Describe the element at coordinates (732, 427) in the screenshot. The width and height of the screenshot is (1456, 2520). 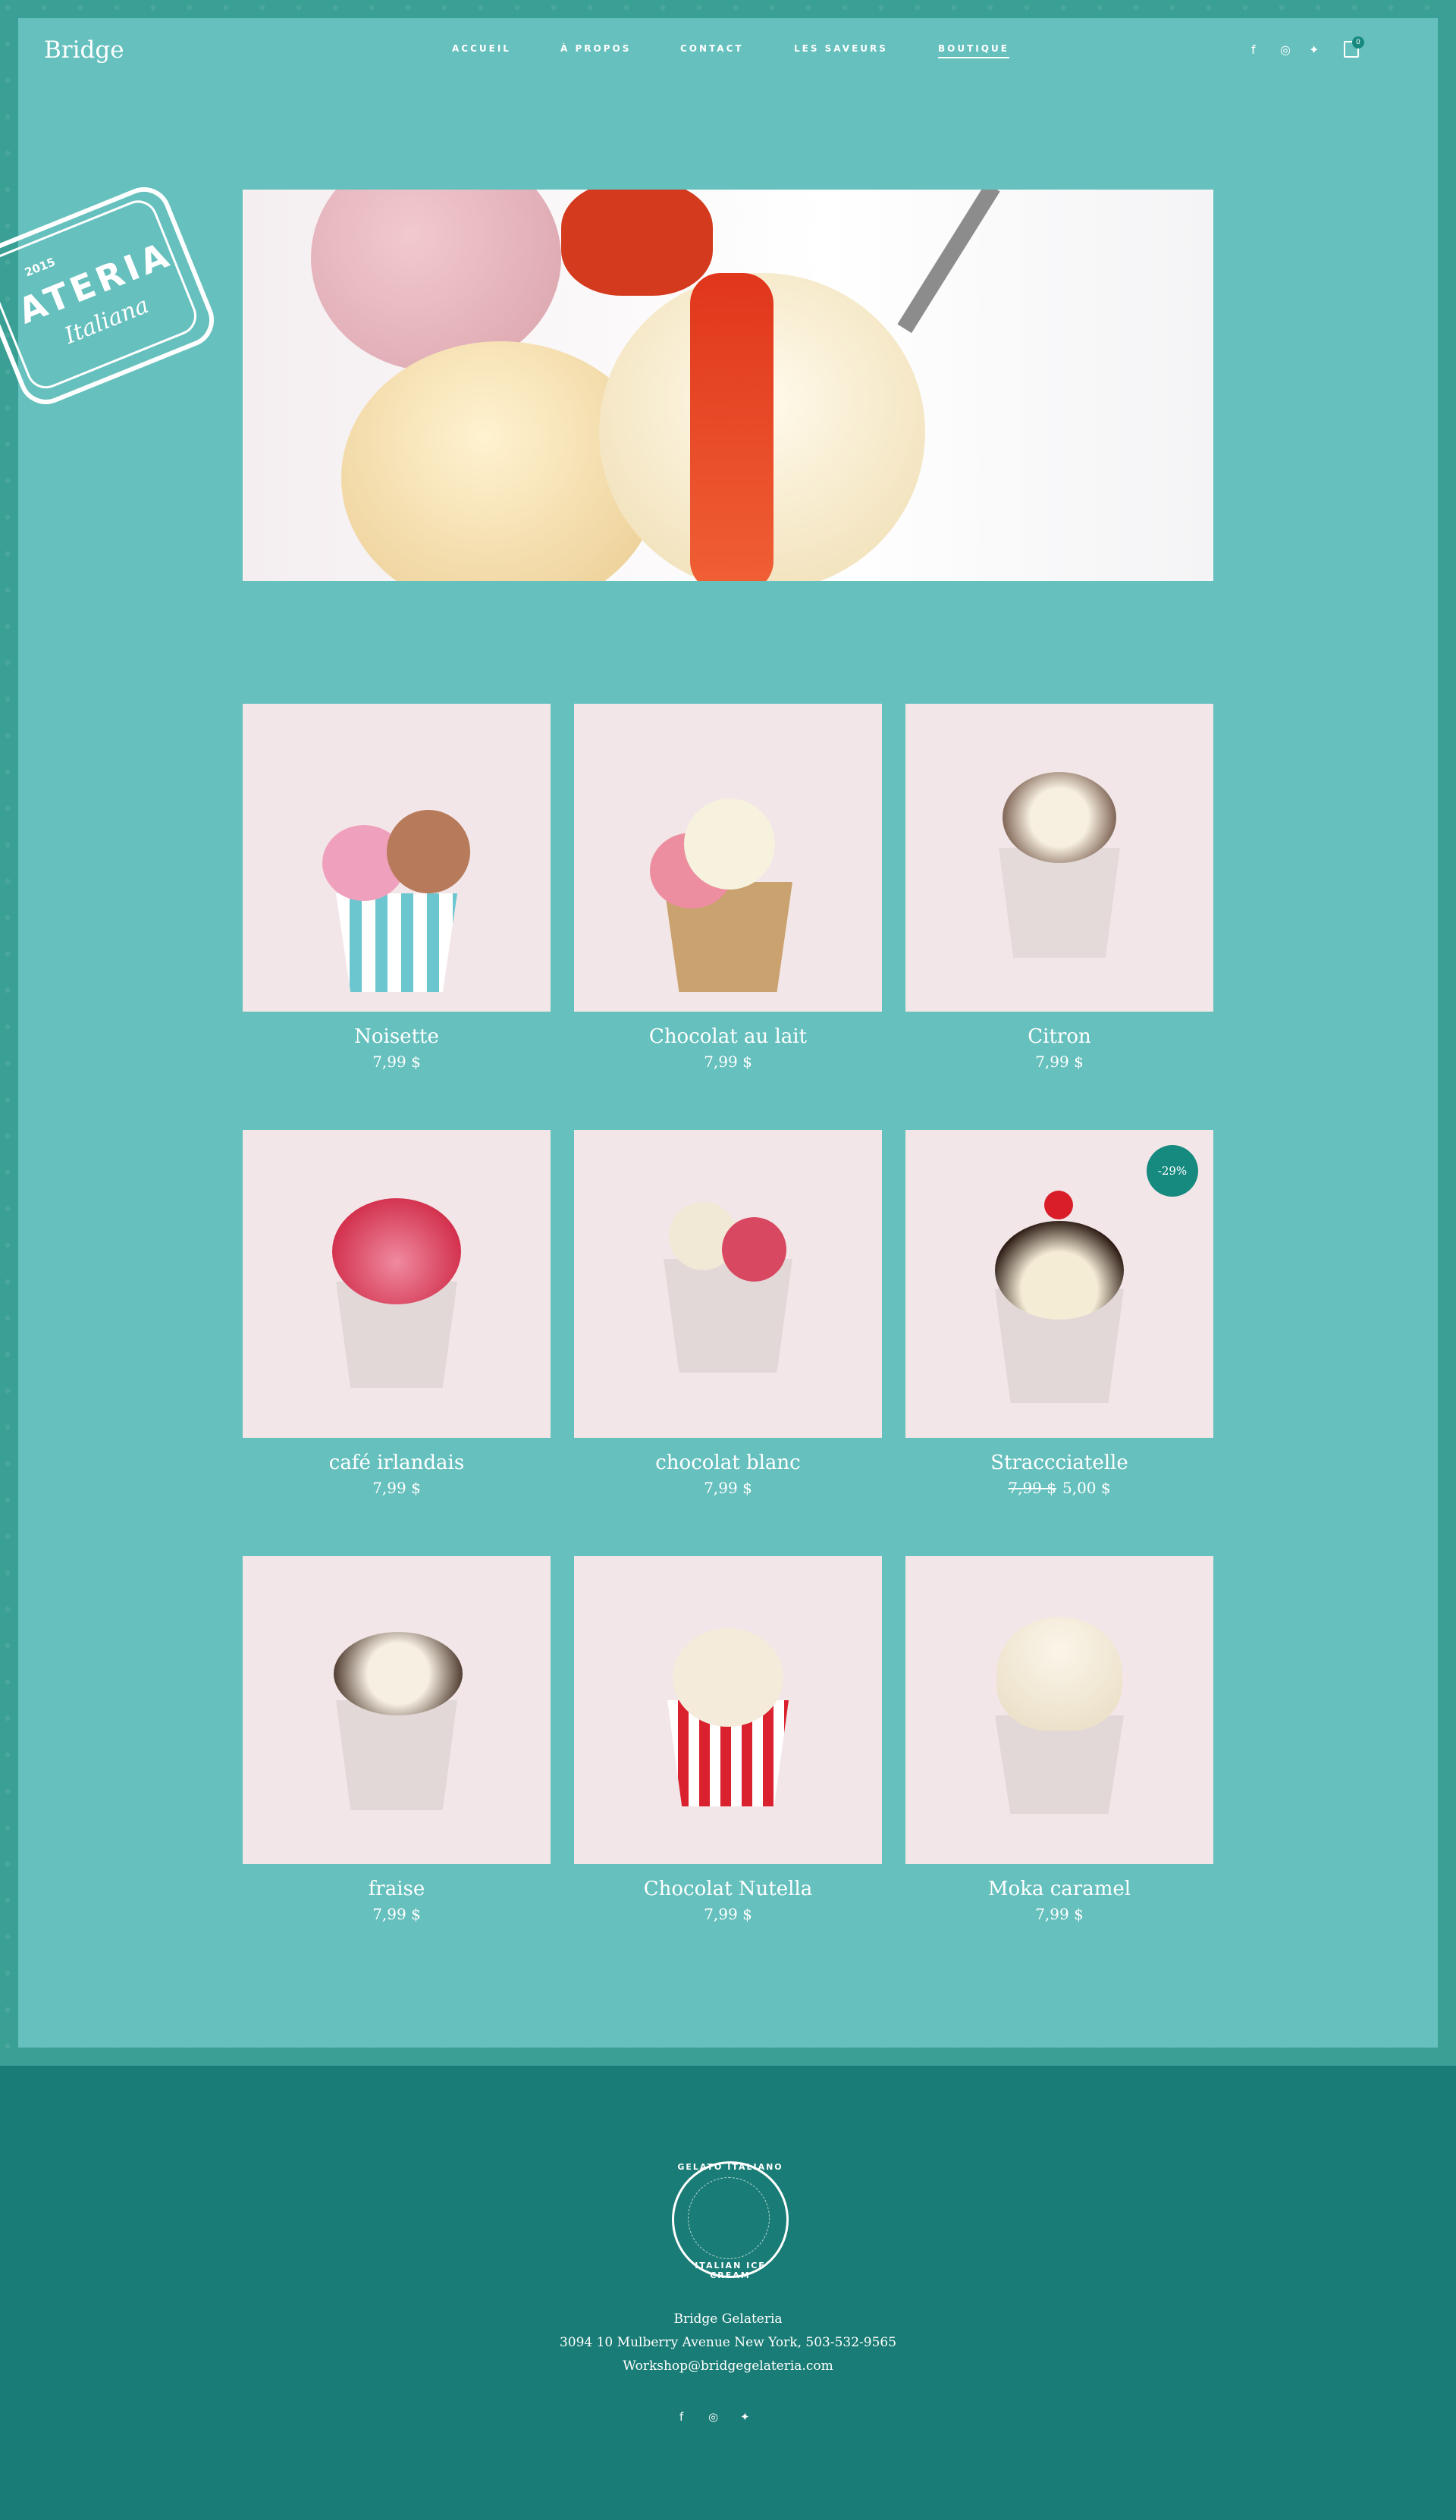
I see `sauce-drip` at that location.